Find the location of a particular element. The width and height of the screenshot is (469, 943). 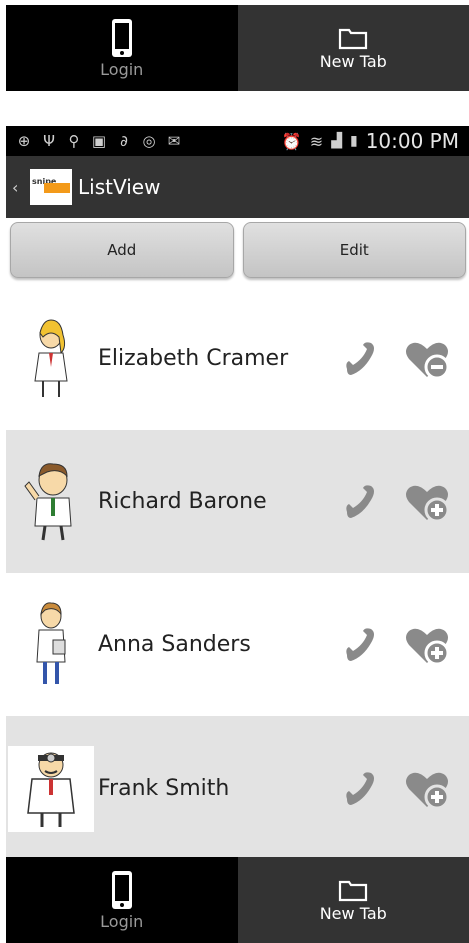

mail-icon: ✉ is located at coordinates (174, 141).